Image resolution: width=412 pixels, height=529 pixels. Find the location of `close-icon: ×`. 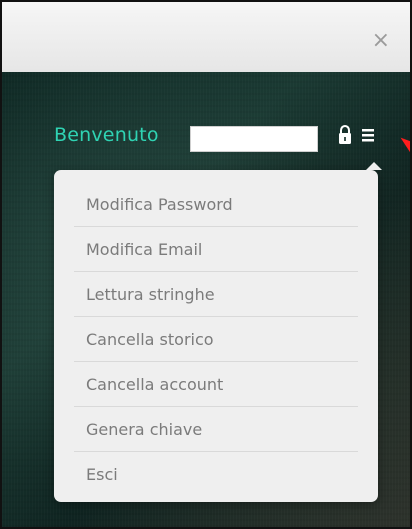

close-icon: × is located at coordinates (381, 41).